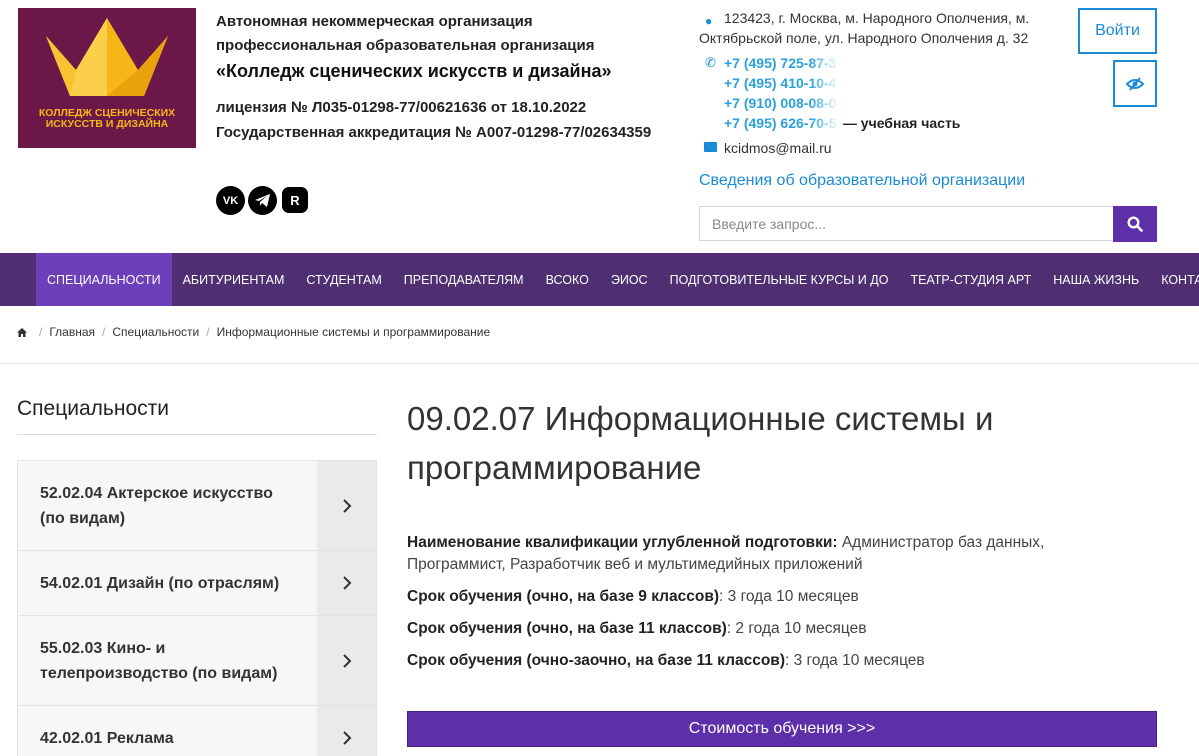 Image resolution: width=1199 pixels, height=756 pixels. What do you see at coordinates (104, 279) in the screenshot?
I see `nav-item-specialties: Специальности` at bounding box center [104, 279].